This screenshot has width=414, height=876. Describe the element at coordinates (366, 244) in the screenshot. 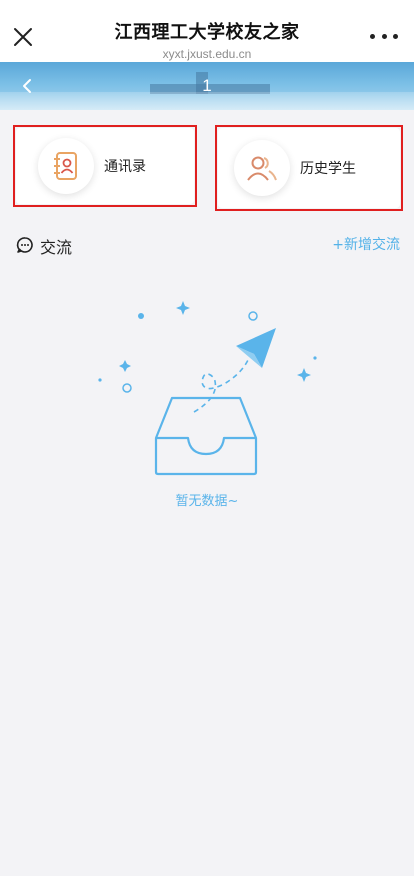

I see `add-discussion-link: +新增交流` at that location.